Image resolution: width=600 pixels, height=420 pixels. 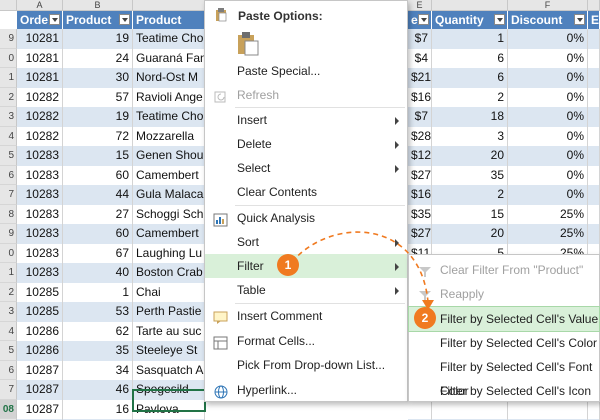 I want to click on cell-price: $28, so click(x=420, y=136).